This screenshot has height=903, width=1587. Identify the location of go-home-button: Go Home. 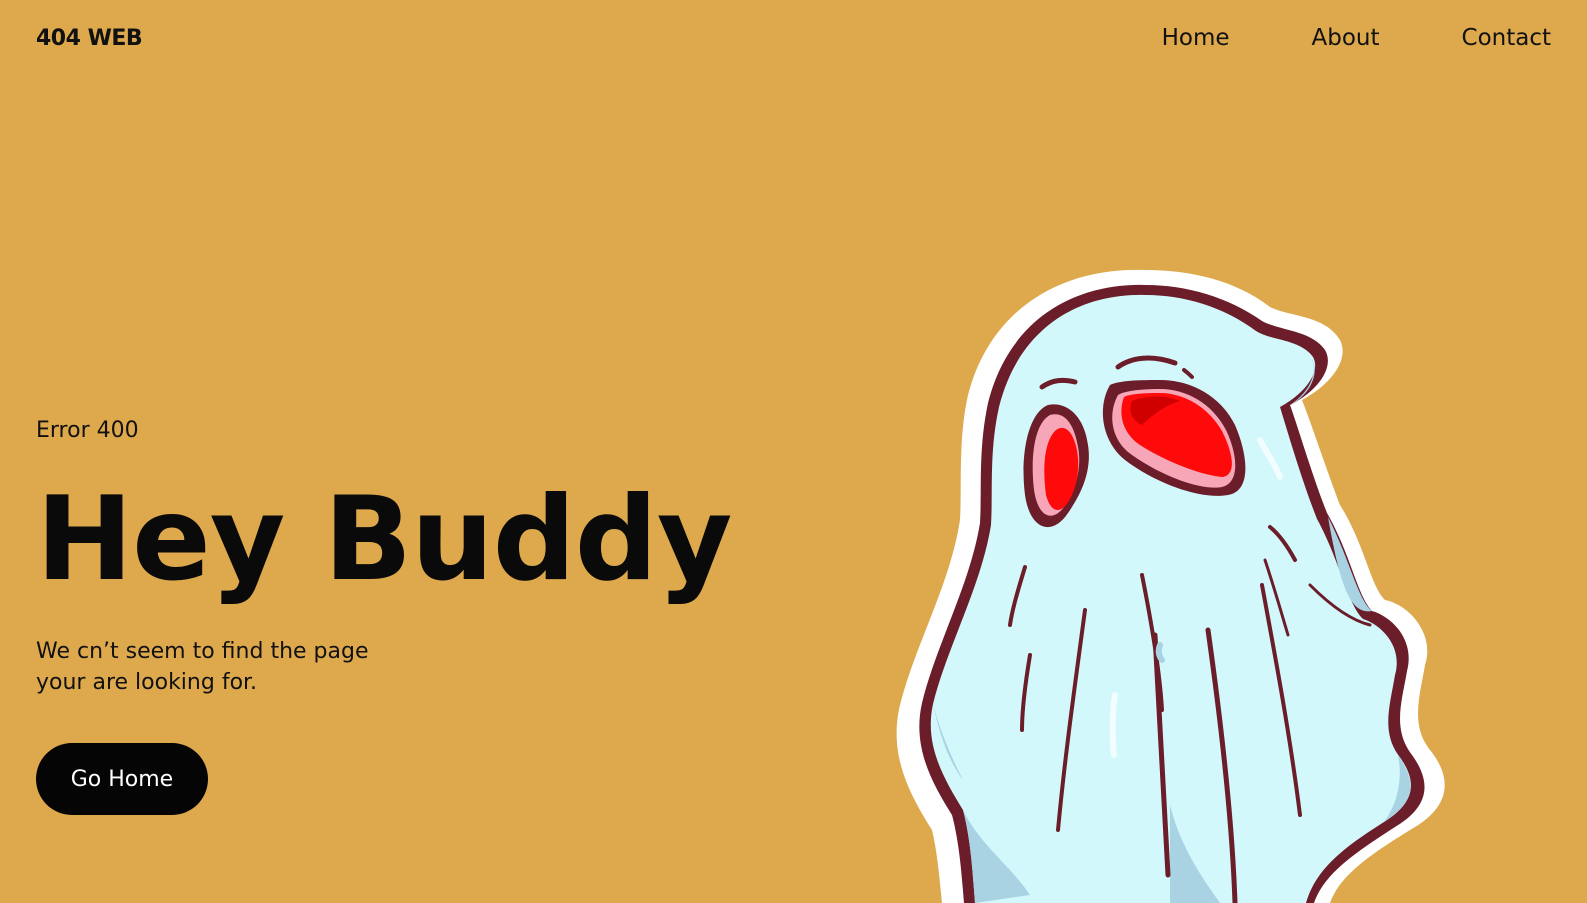
(122, 779).